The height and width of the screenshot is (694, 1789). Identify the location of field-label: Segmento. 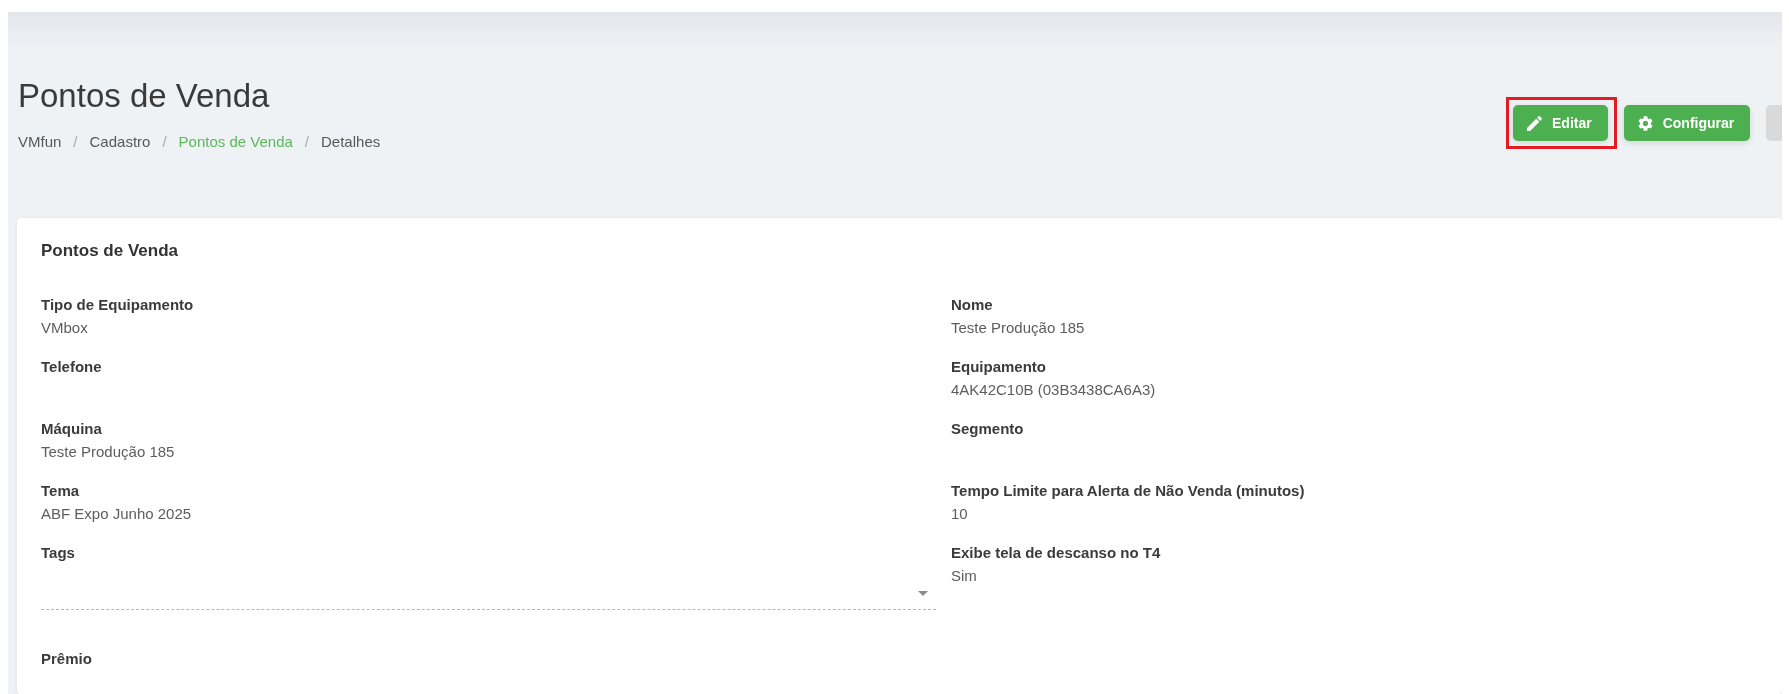
(987, 429).